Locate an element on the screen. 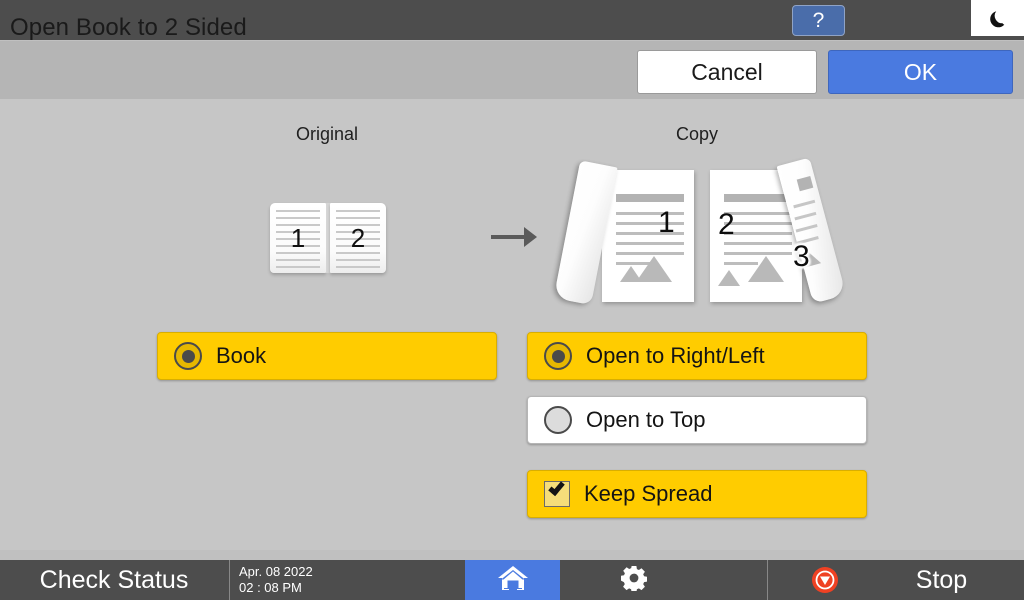  settings-button is located at coordinates (633, 580).